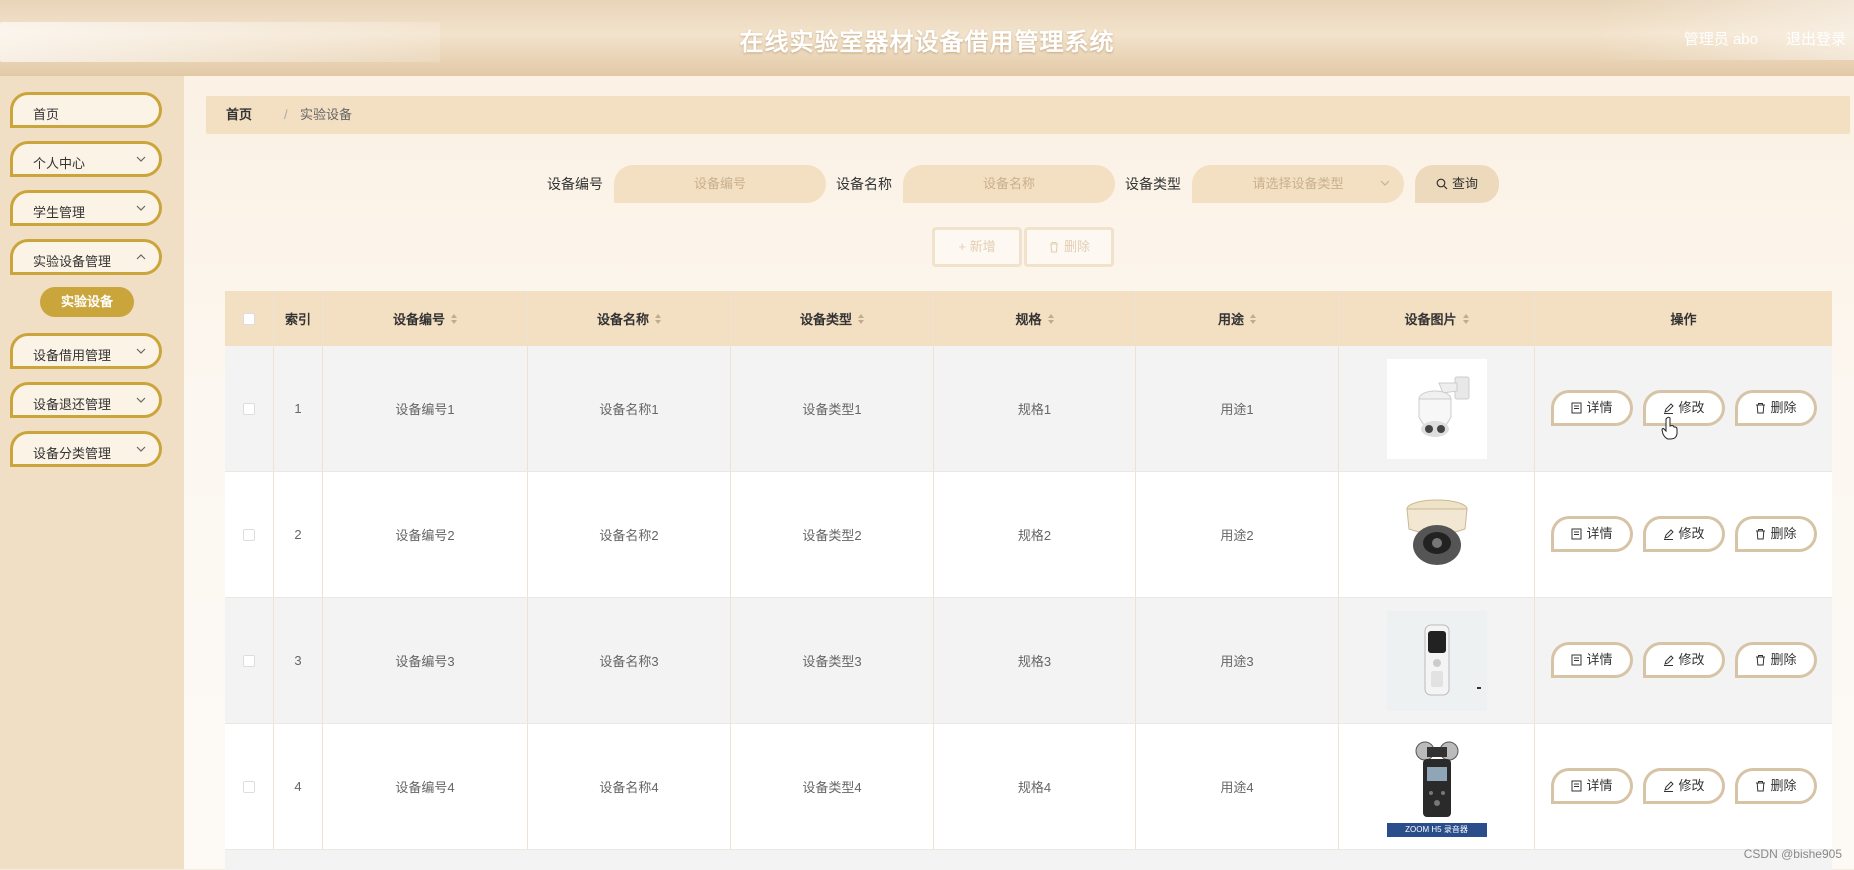 The image size is (1854, 870). What do you see at coordinates (298, 660) in the screenshot?
I see `cell-index: 3` at bounding box center [298, 660].